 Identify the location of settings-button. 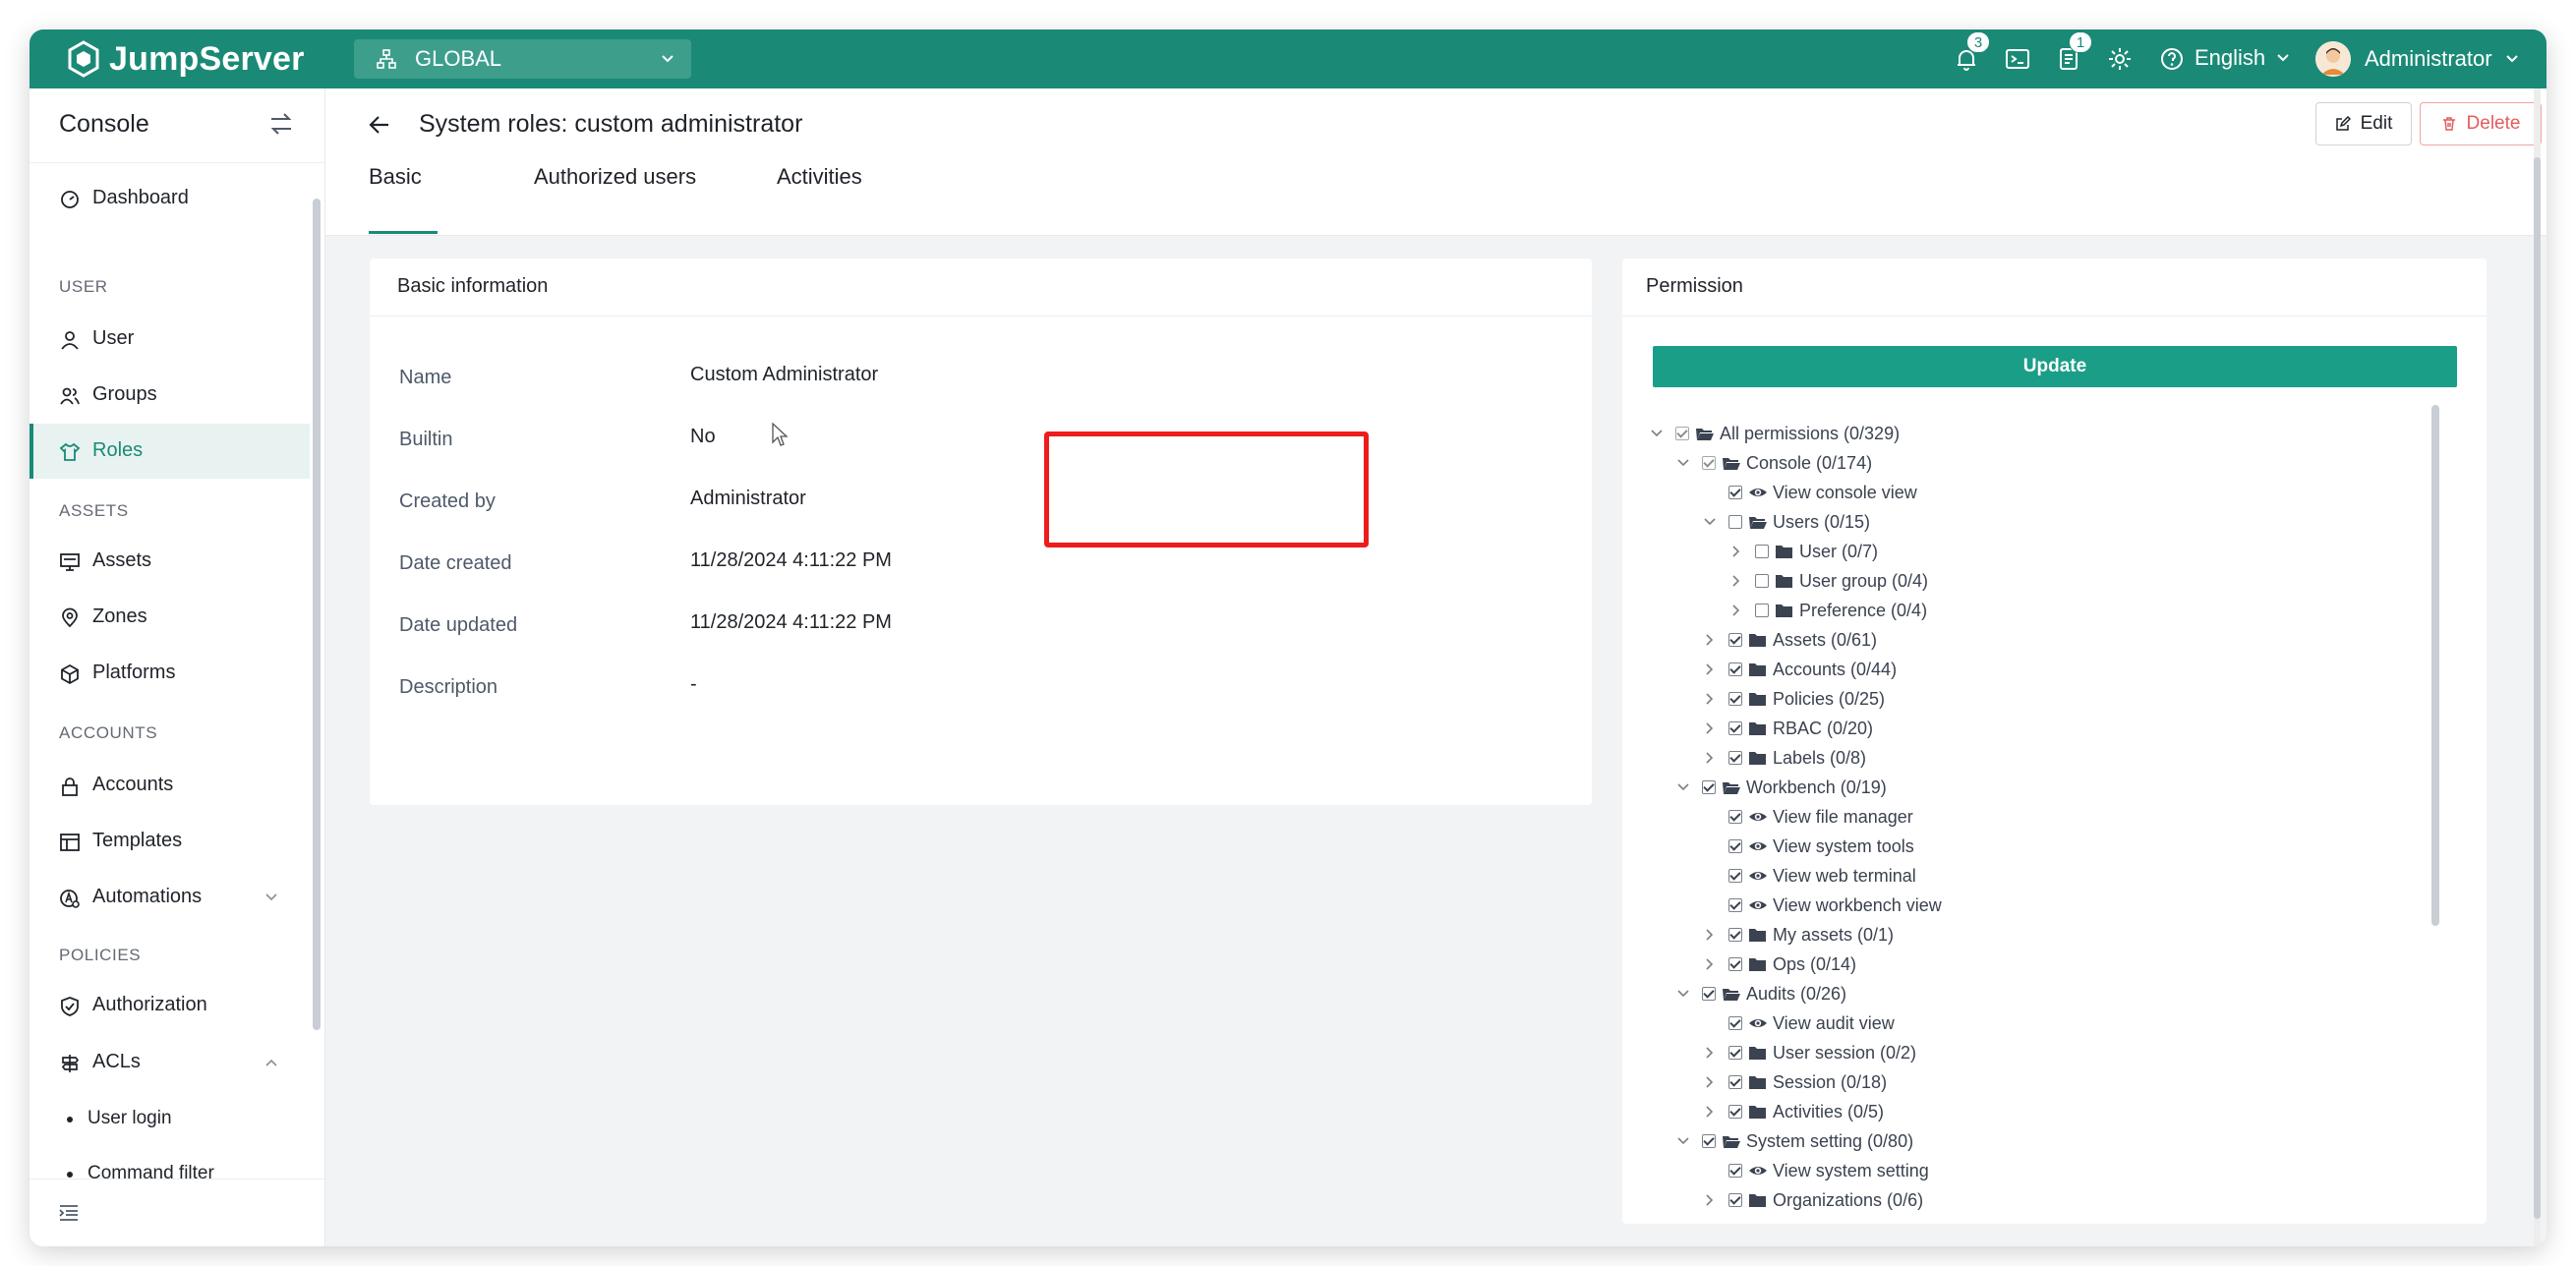
(2120, 59).